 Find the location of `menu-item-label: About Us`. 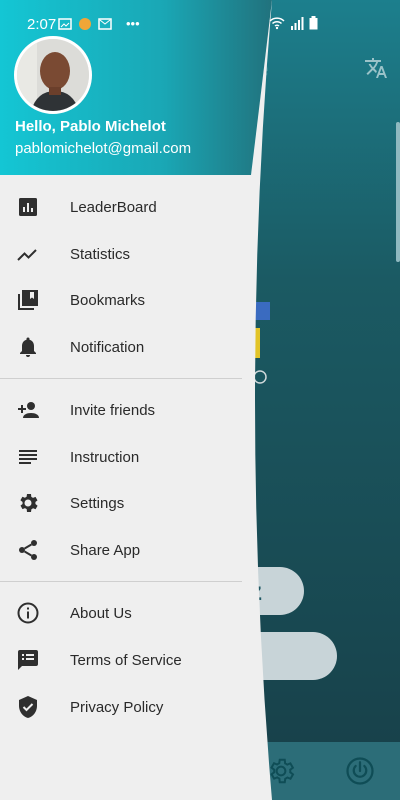

menu-item-label: About Us is located at coordinates (101, 613).